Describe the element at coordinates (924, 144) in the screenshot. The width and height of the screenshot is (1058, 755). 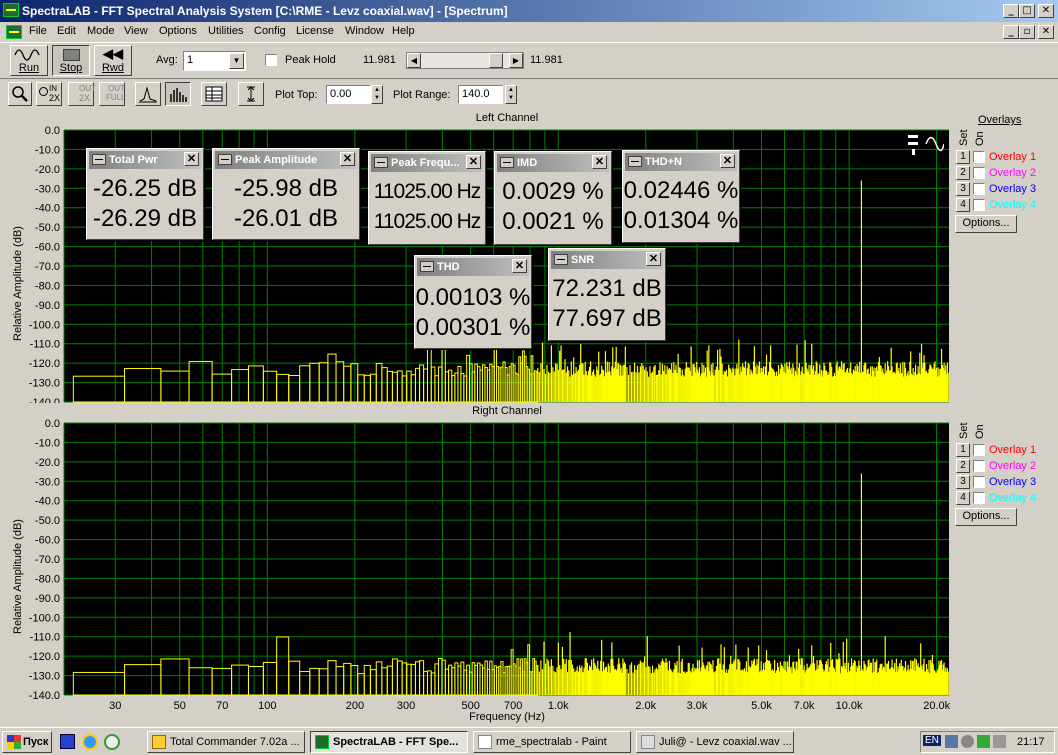
I see `scope-mode-icon` at that location.